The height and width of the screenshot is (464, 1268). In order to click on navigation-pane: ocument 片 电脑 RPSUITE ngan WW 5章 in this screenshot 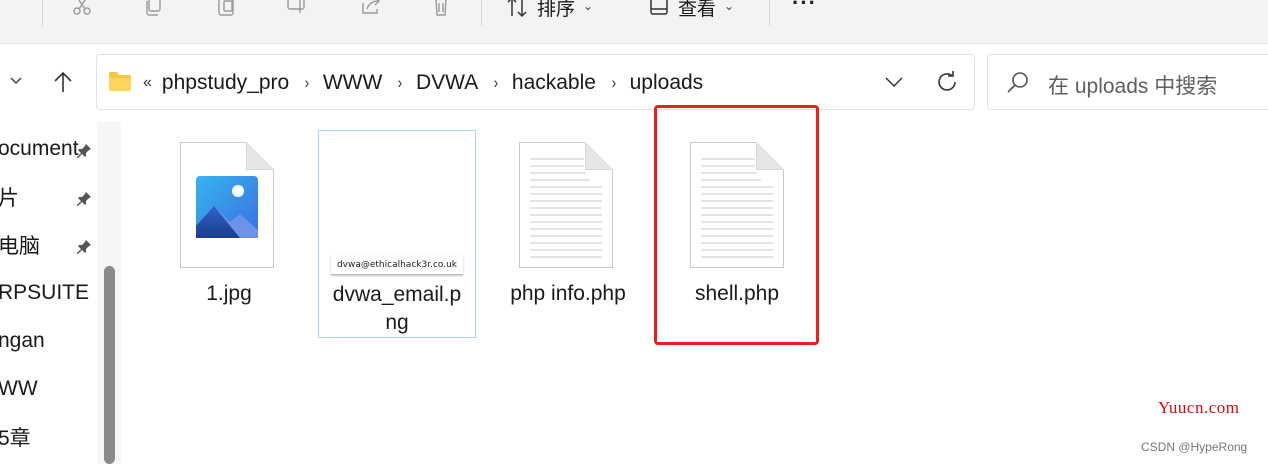, I will do `click(48, 293)`.